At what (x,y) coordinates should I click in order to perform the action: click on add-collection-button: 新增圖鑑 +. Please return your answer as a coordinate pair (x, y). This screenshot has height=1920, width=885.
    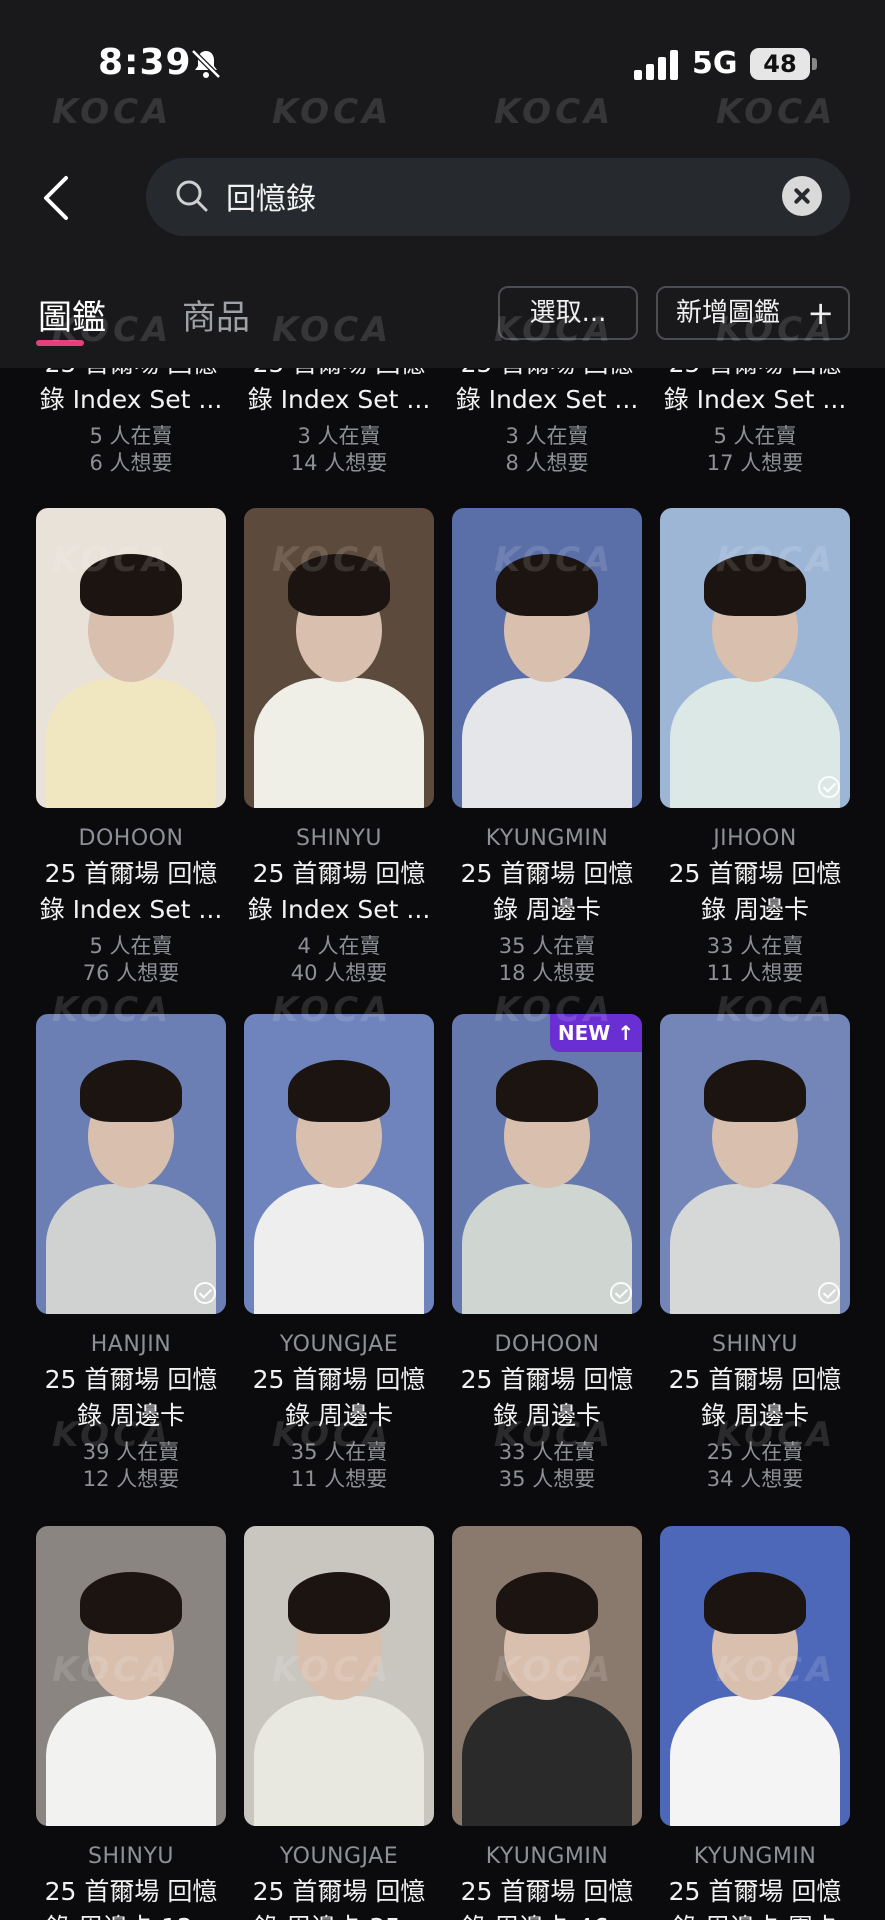
    Looking at the image, I should click on (753, 313).